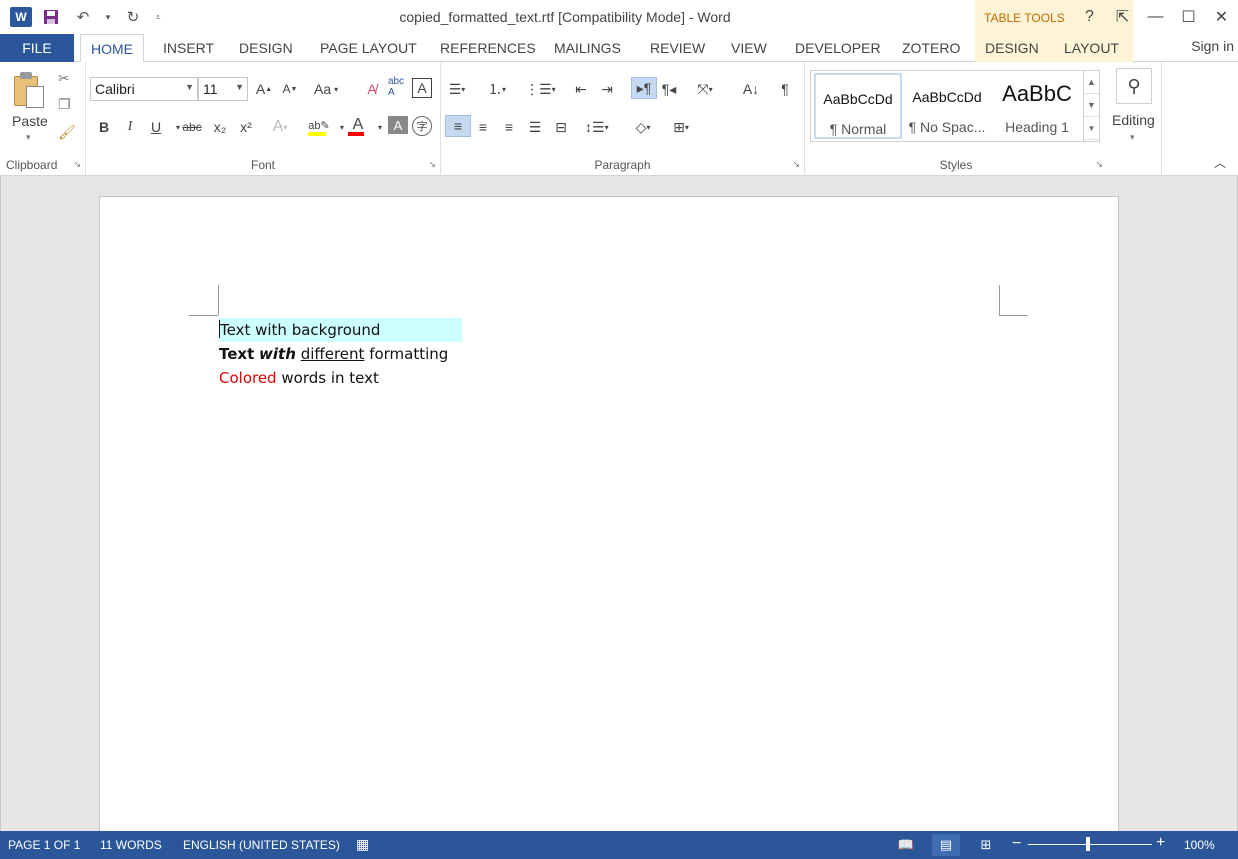 This screenshot has width=1238, height=859. I want to click on rtl-direction-icon: ¶◂, so click(669, 89).